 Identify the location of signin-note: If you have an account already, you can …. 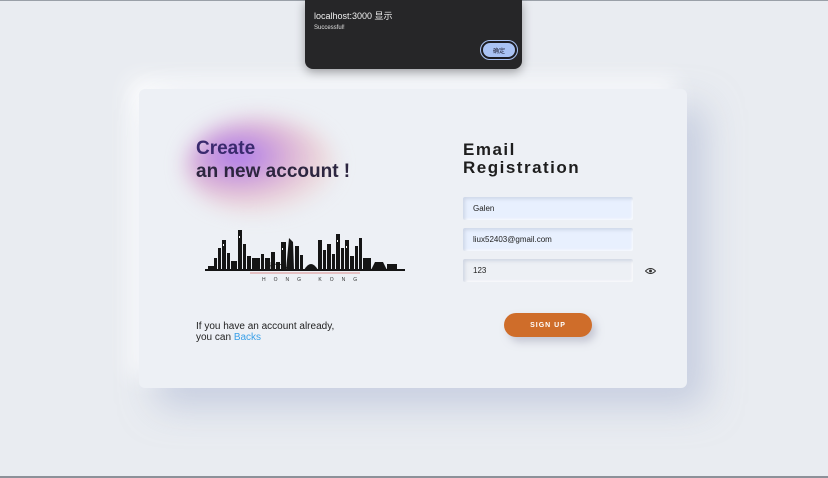
(265, 332).